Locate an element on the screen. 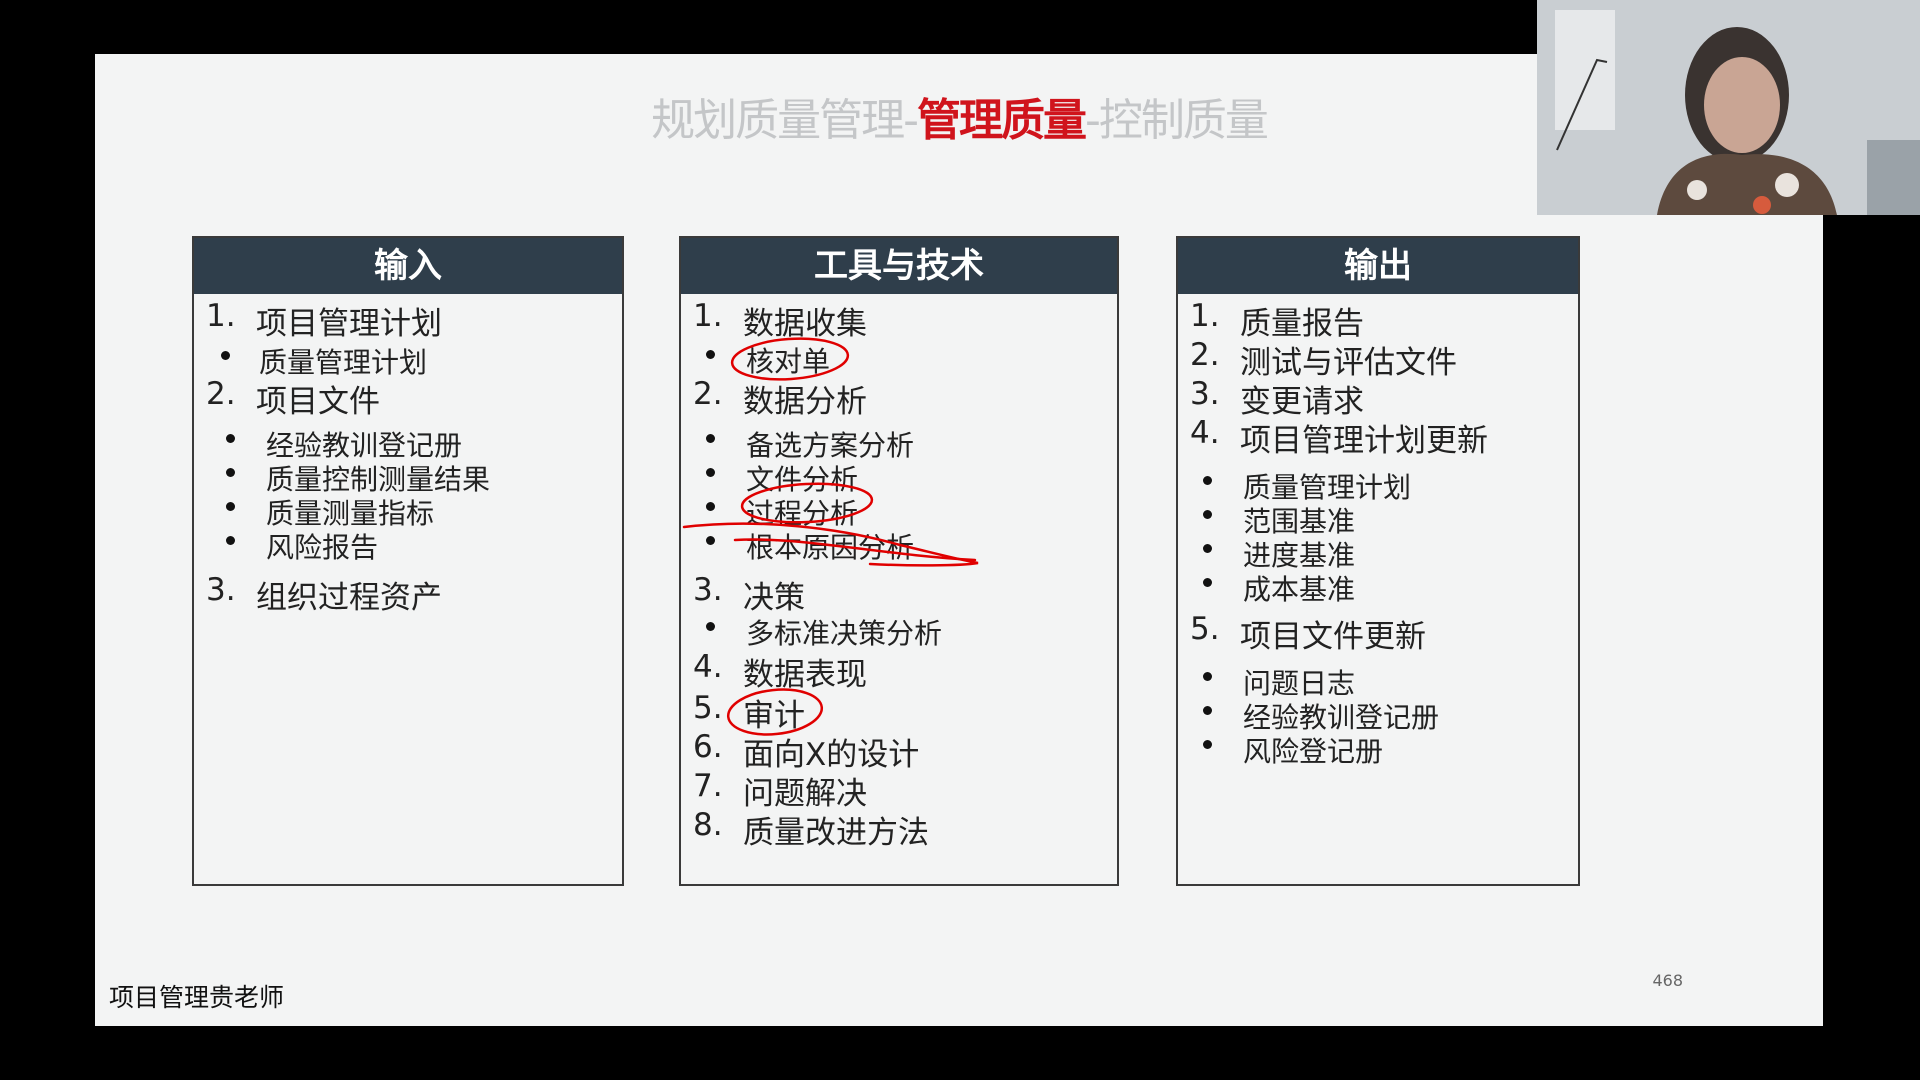  presenter-silhouette is located at coordinates (1728, 107).